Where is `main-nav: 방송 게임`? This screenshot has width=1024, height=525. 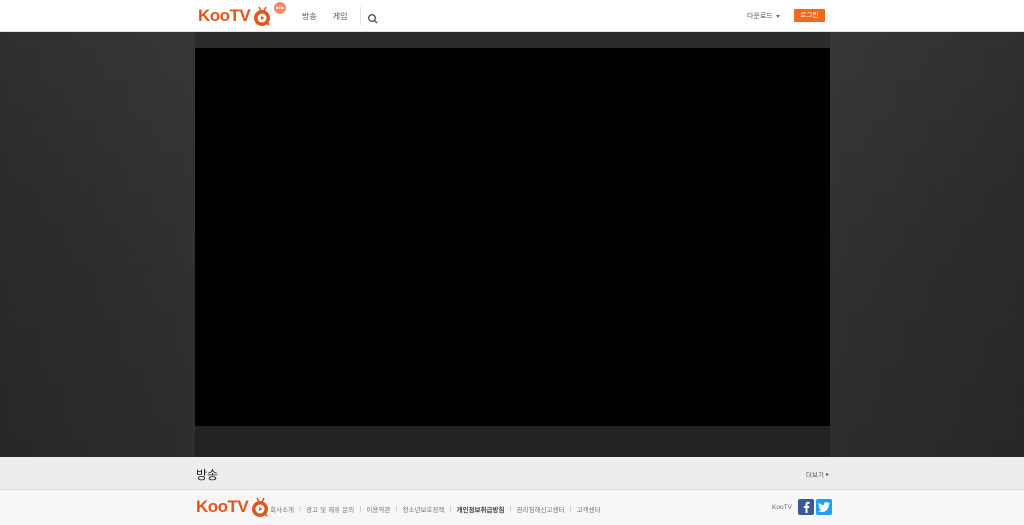
main-nav: 방송 게임 is located at coordinates (332, 16).